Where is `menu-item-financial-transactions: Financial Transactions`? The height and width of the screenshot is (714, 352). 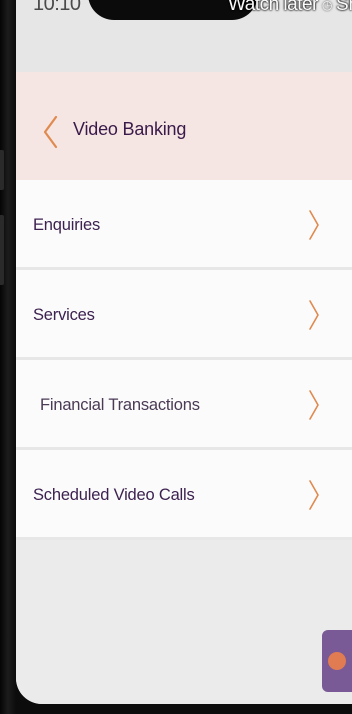
menu-item-financial-transactions: Financial Transactions is located at coordinates (184, 405).